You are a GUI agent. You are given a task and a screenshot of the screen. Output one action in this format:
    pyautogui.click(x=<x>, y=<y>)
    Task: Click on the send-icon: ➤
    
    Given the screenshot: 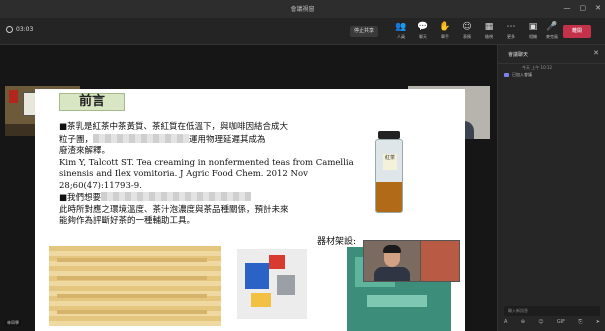 What is the action you would take?
    pyautogui.click(x=598, y=322)
    